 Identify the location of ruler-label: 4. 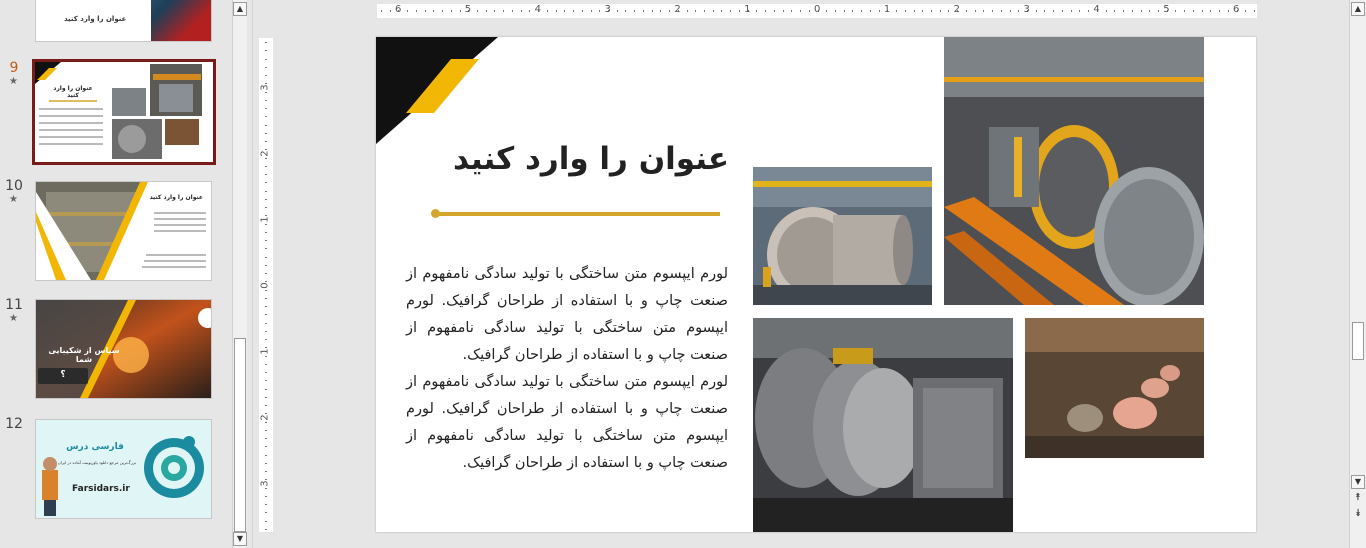
(1096, 9).